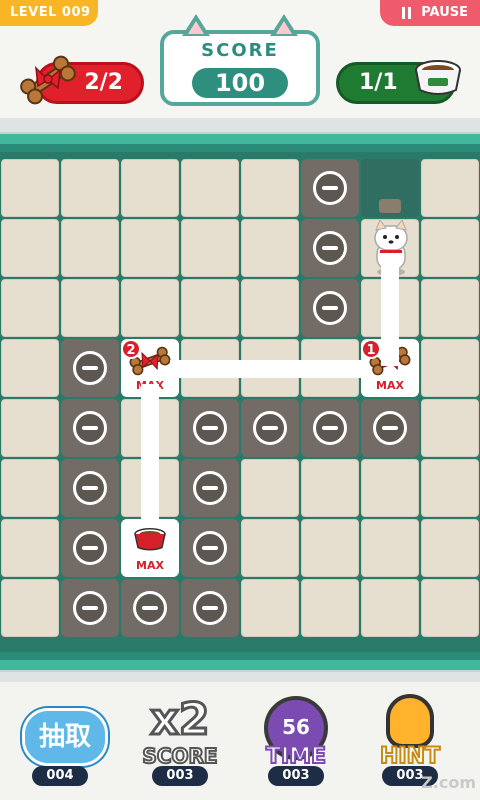  Describe the element at coordinates (196, 25) in the screenshot. I see `cat-ear-left` at that location.